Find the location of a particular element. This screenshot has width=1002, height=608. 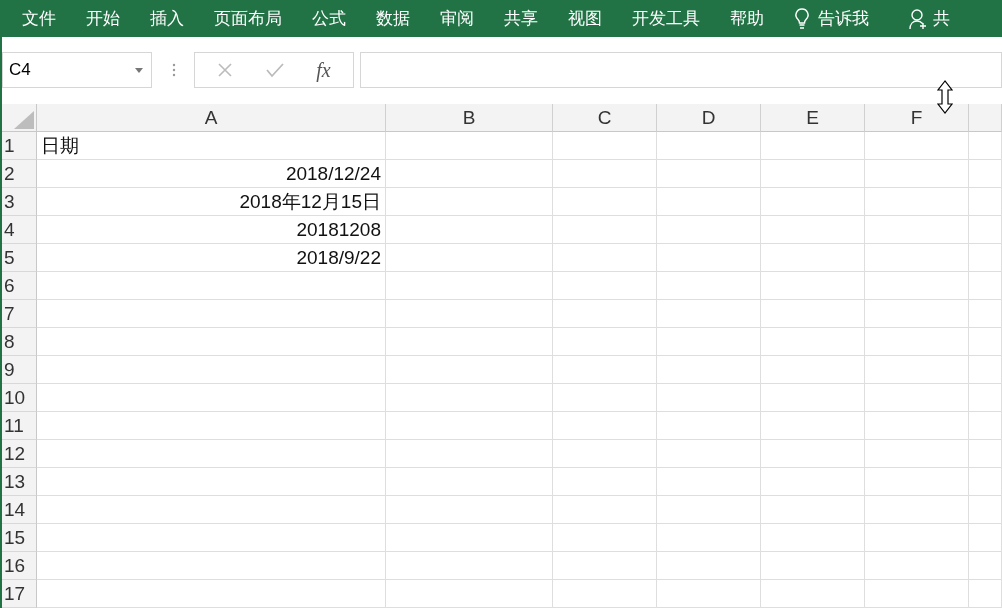

select-all-icon is located at coordinates (24, 120).